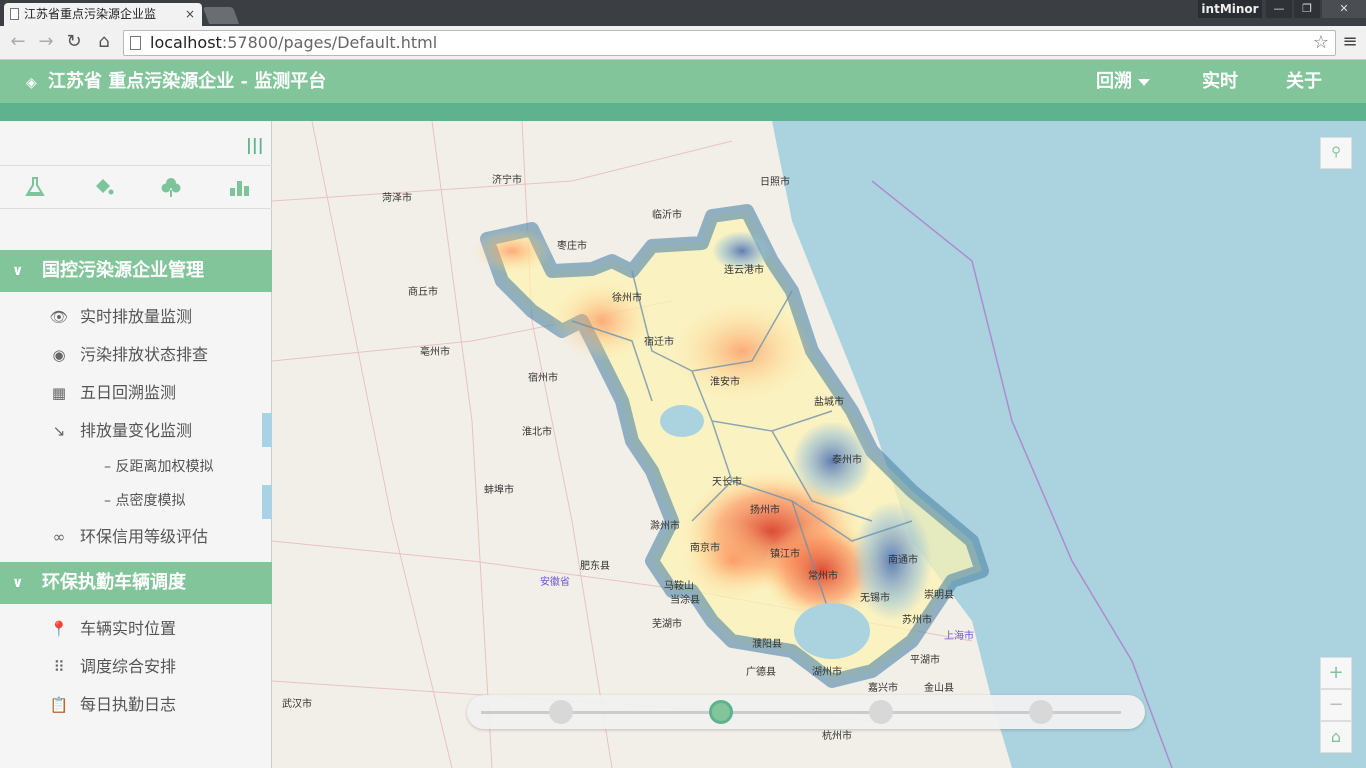 Image resolution: width=1366 pixels, height=768 pixels. Describe the element at coordinates (171, 188) in the screenshot. I see `tree-icon` at that location.